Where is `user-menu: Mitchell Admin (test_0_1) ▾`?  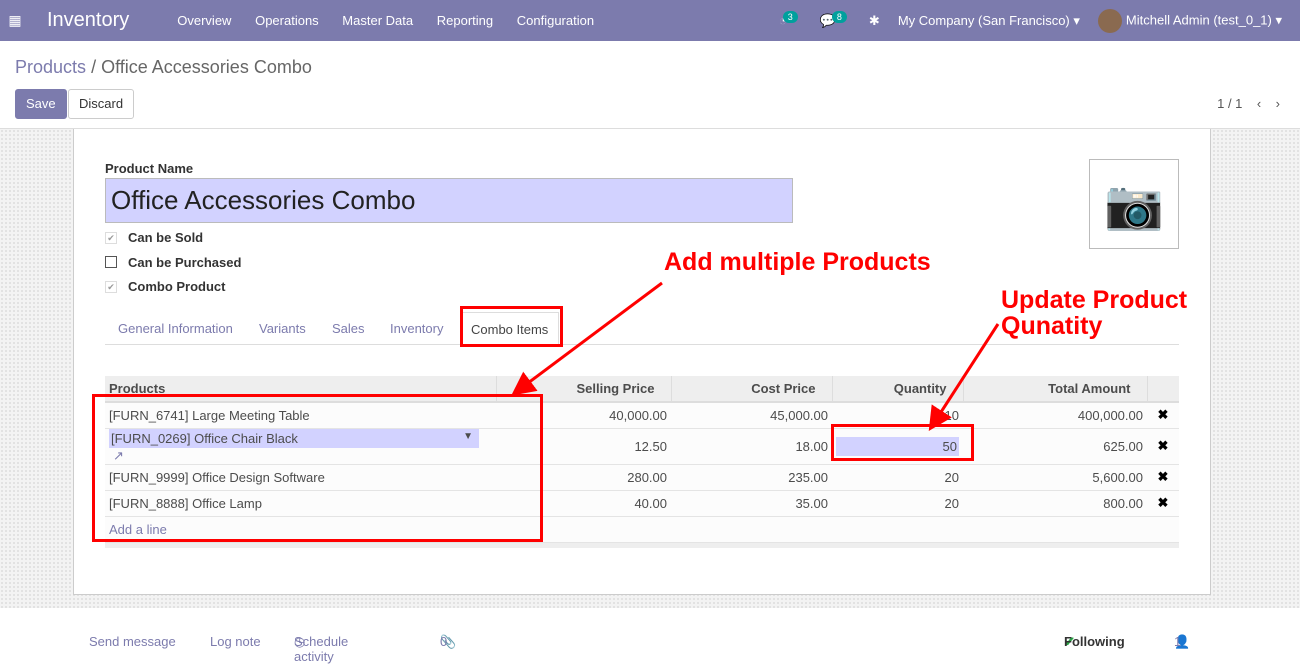
user-menu: Mitchell Admin (test_0_1) ▾ is located at coordinates (1189, 20).